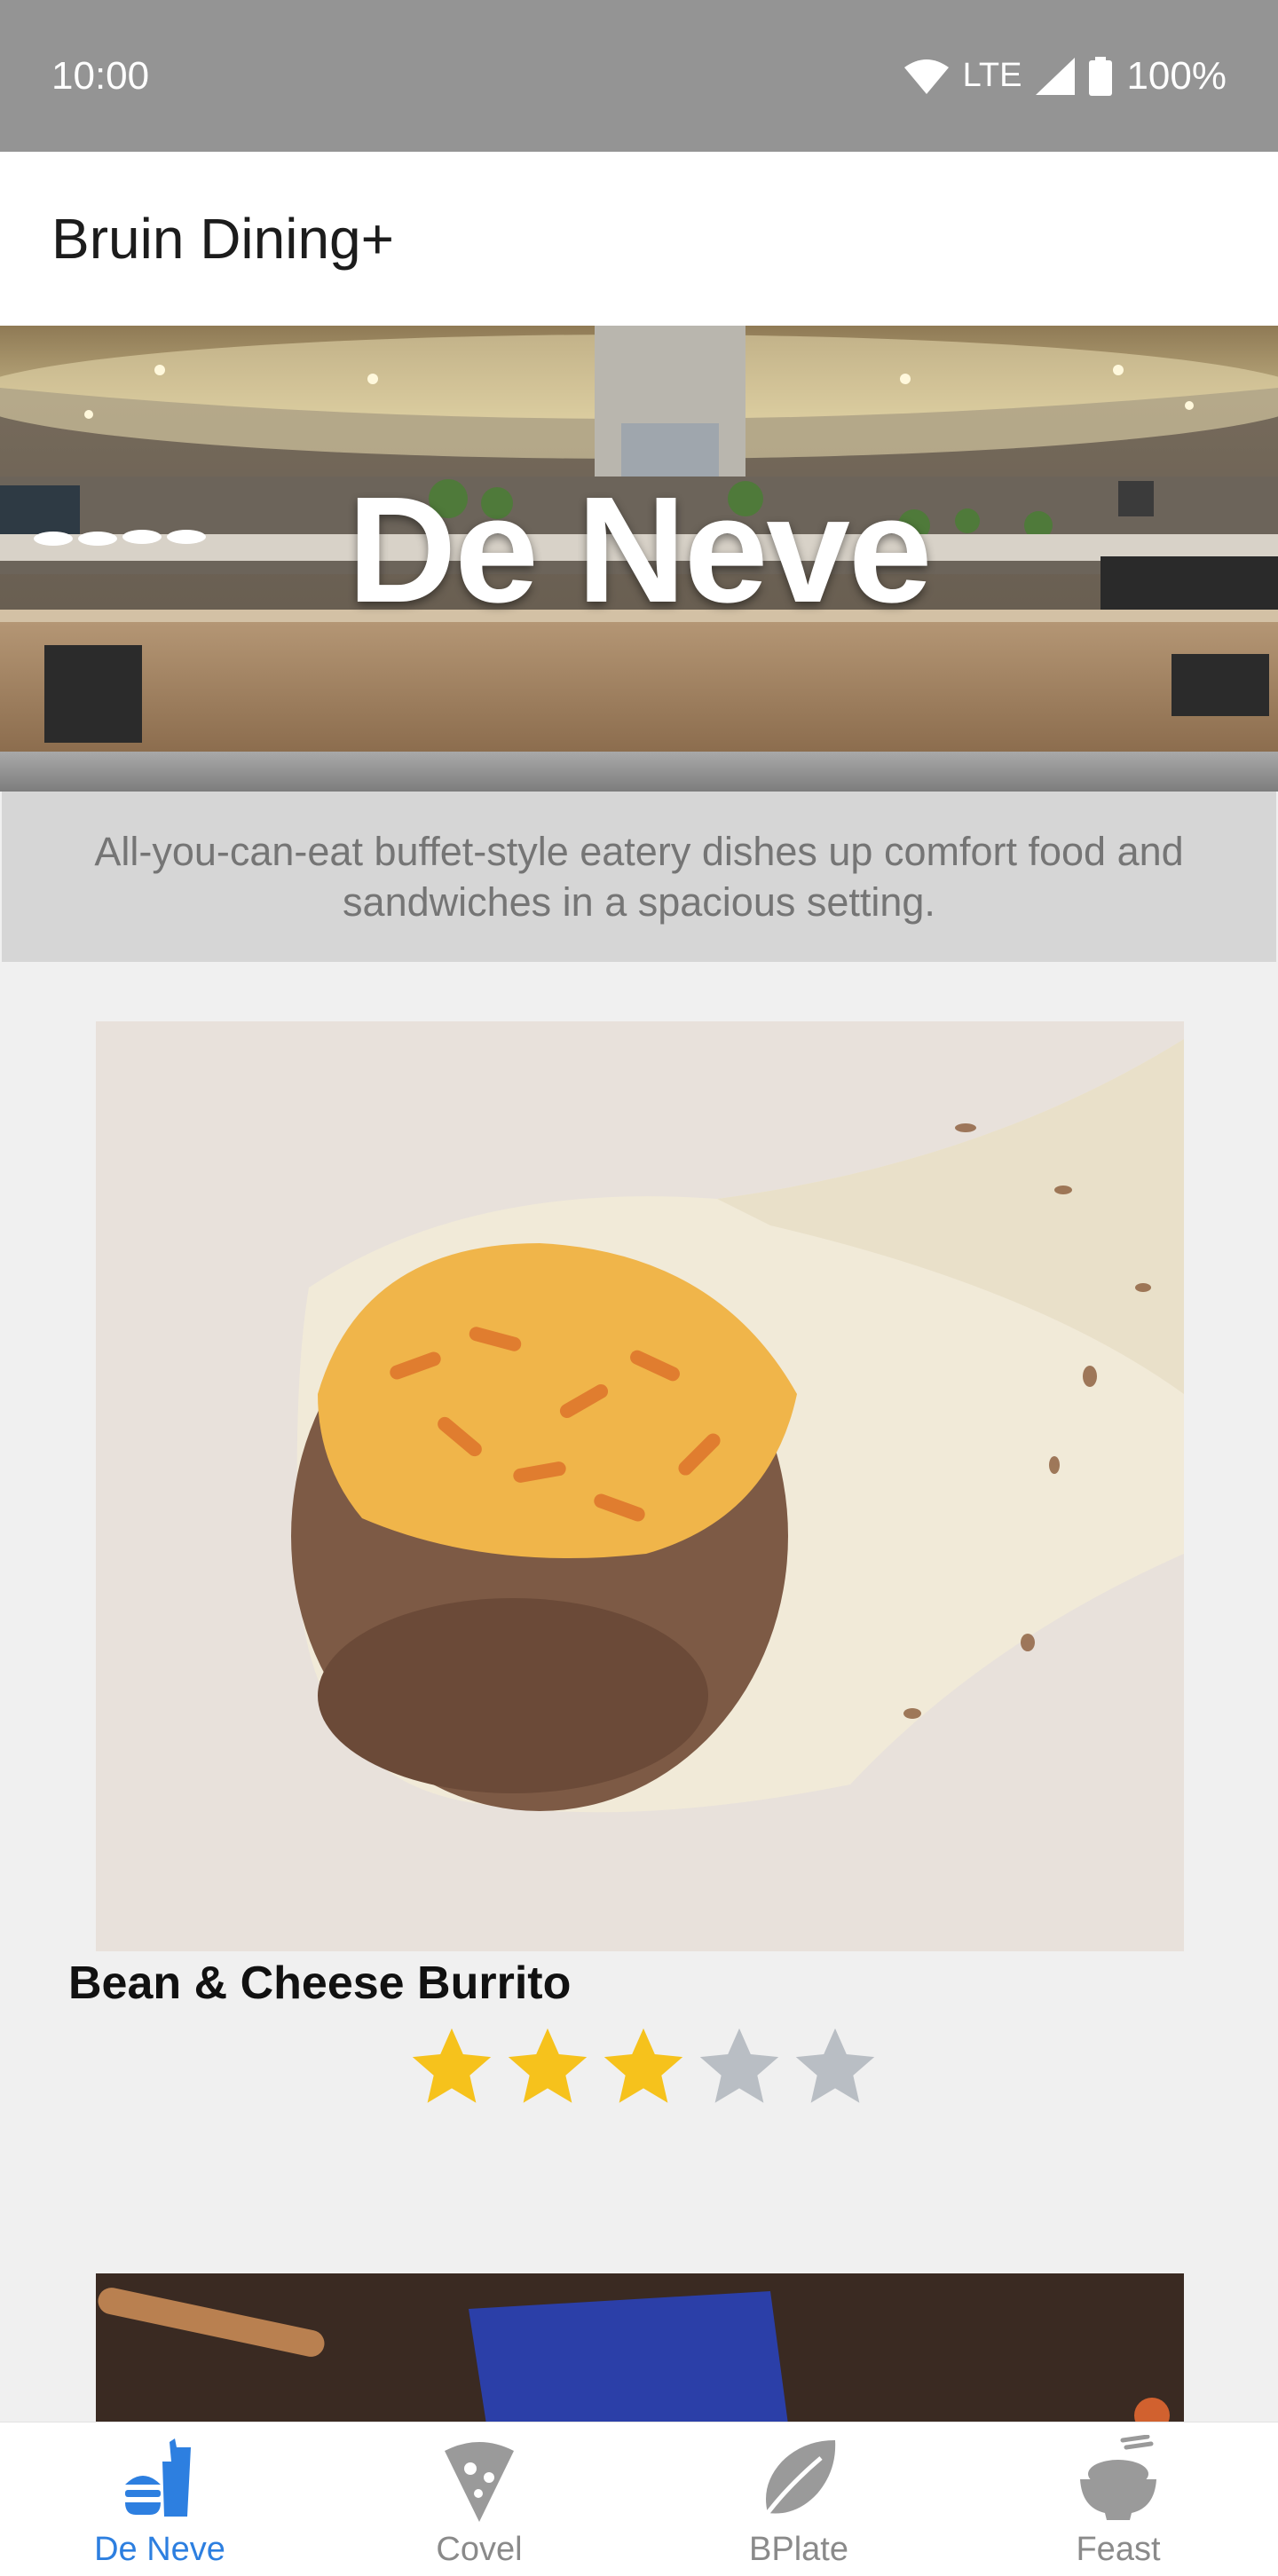 This screenshot has height=2576, width=1278. Describe the element at coordinates (159, 2549) in the screenshot. I see `nav-label-de-neve: De Neve` at that location.